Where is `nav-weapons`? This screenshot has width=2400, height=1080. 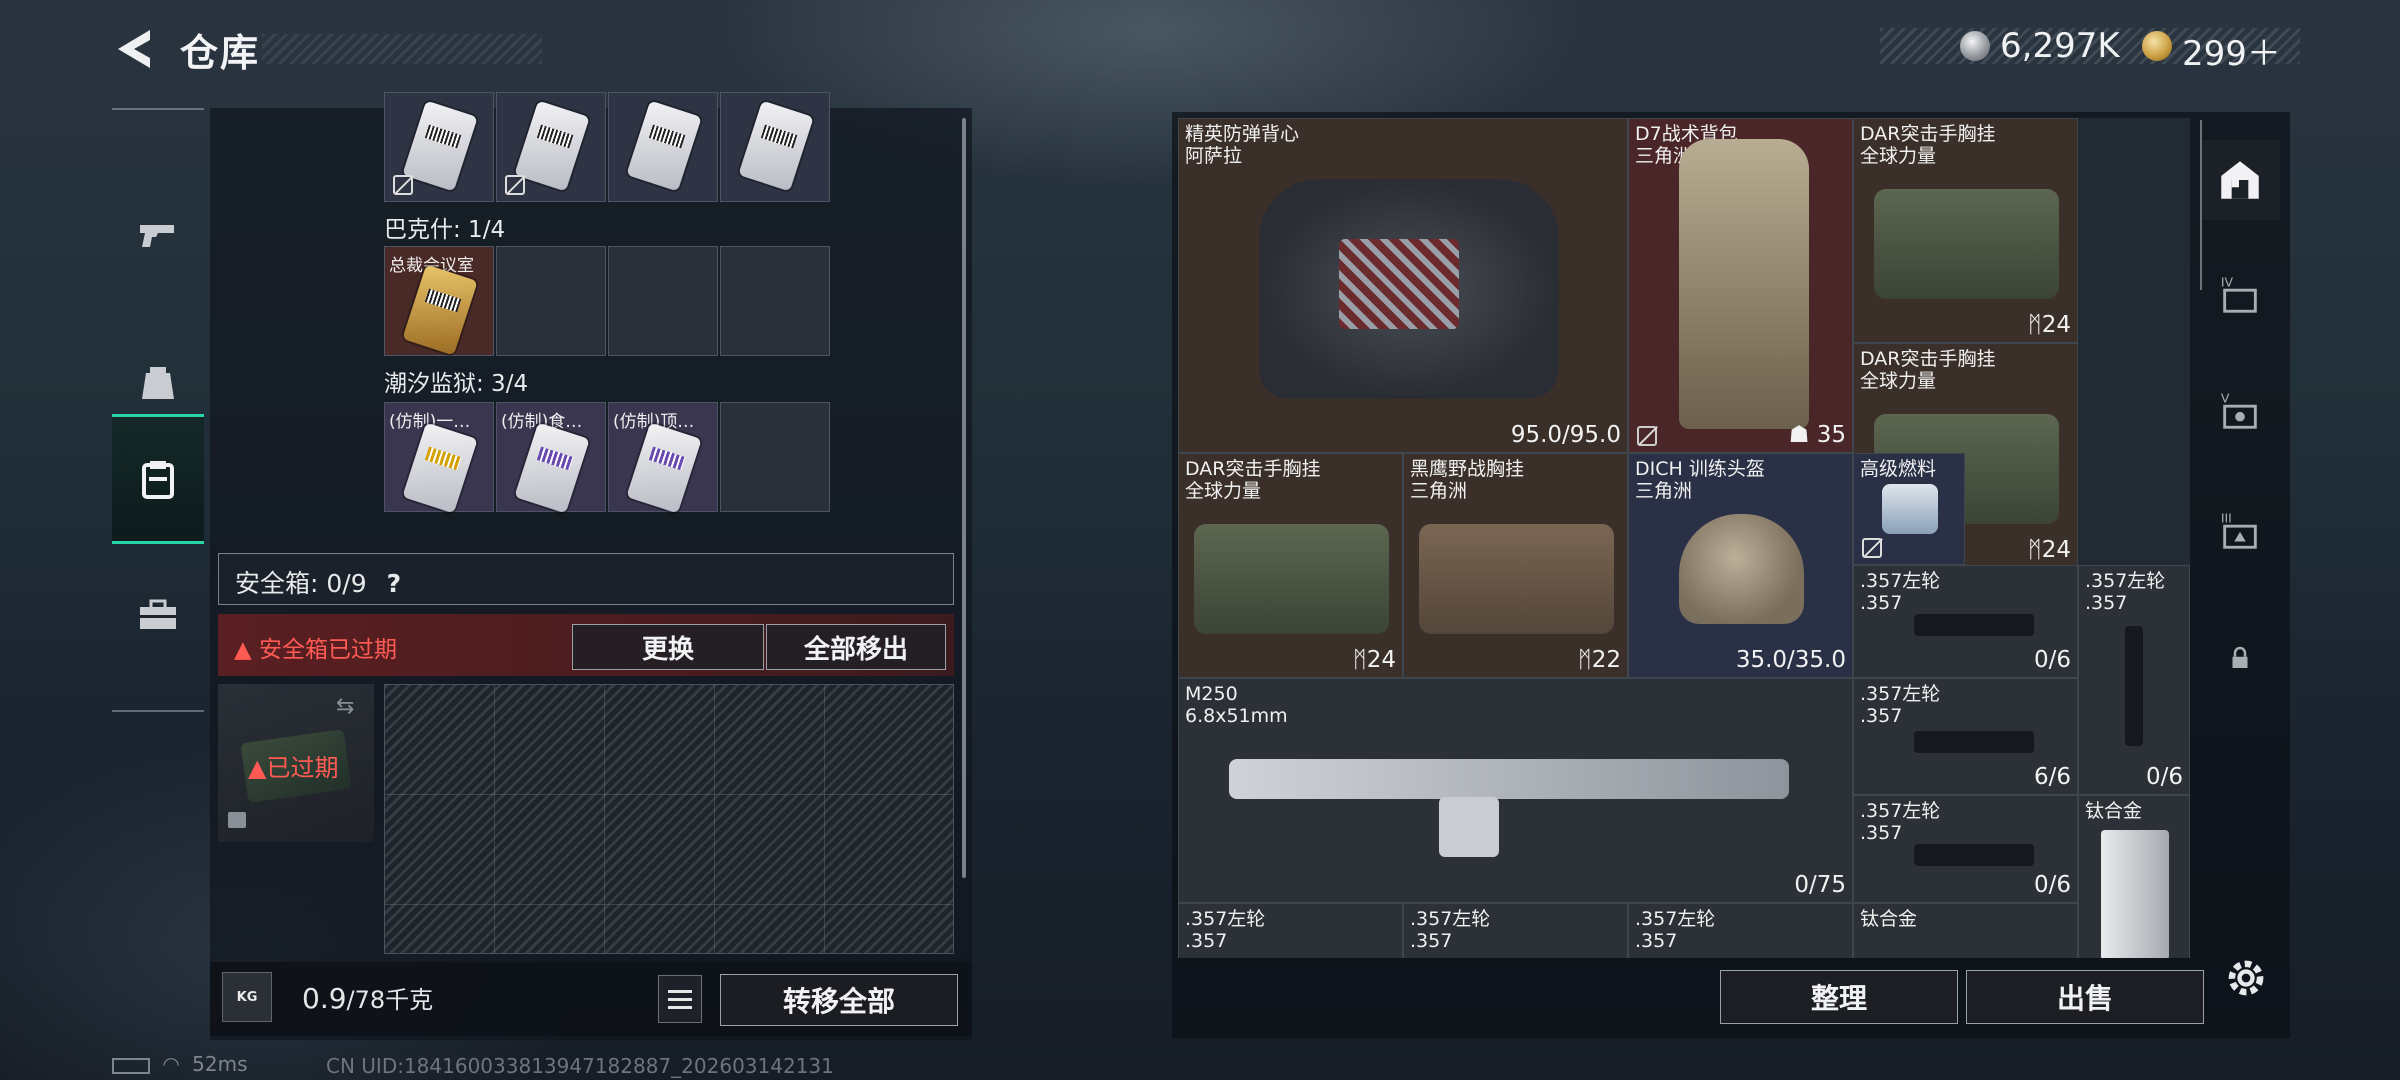
nav-weapons is located at coordinates (158, 235).